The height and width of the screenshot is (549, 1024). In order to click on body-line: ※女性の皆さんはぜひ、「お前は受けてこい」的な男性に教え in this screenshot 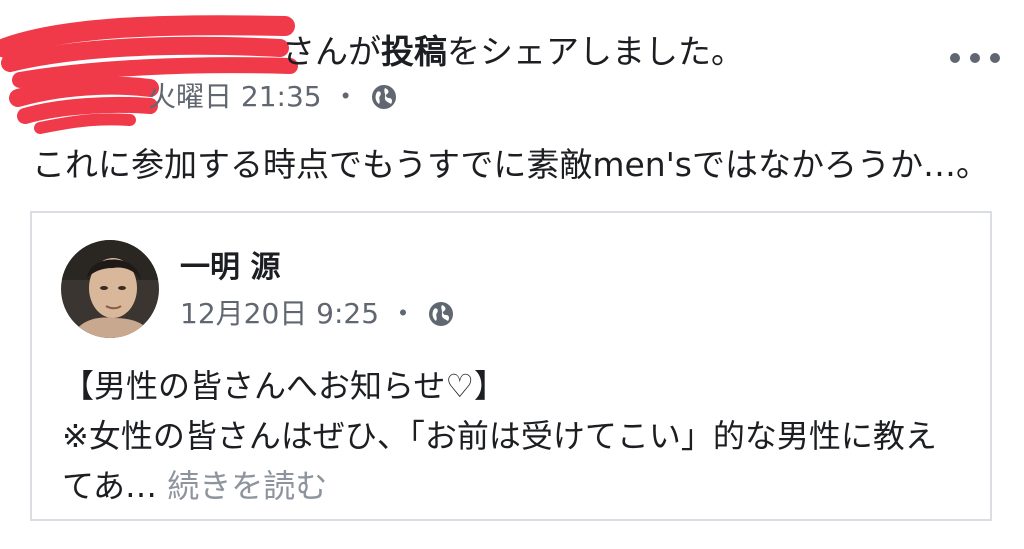, I will do `click(499, 436)`.